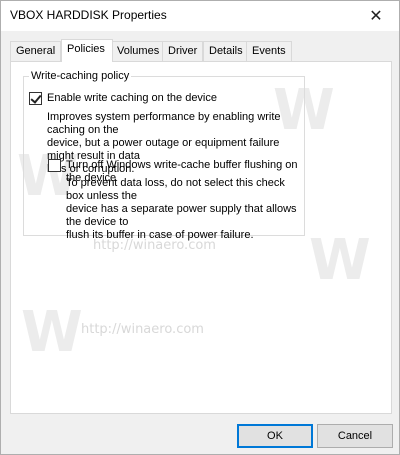  What do you see at coordinates (80, 76) in the screenshot?
I see `group-title: Write-caching policy` at bounding box center [80, 76].